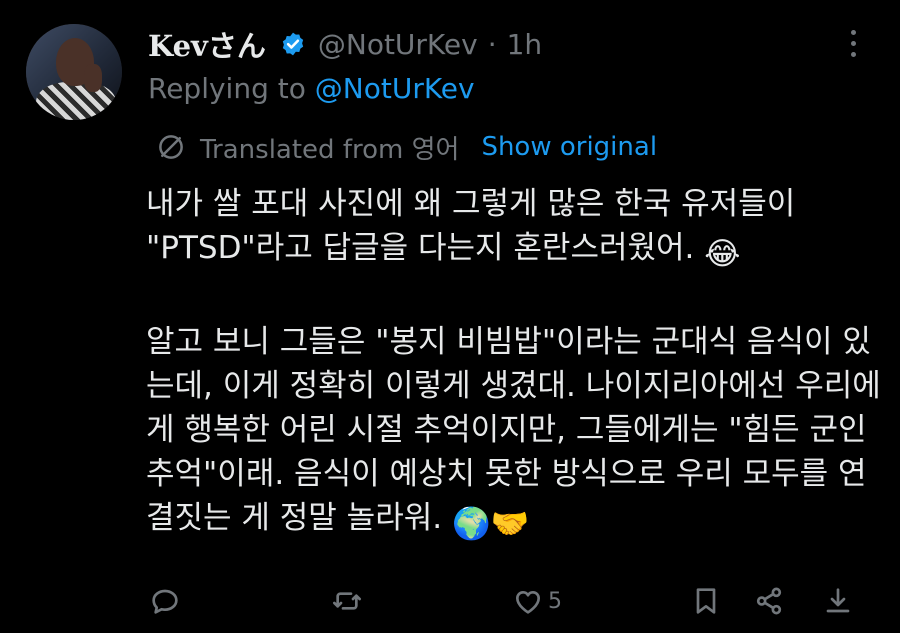 This screenshot has width=900, height=633. Describe the element at coordinates (853, 47) in the screenshot. I see `more-options-icon` at that location.